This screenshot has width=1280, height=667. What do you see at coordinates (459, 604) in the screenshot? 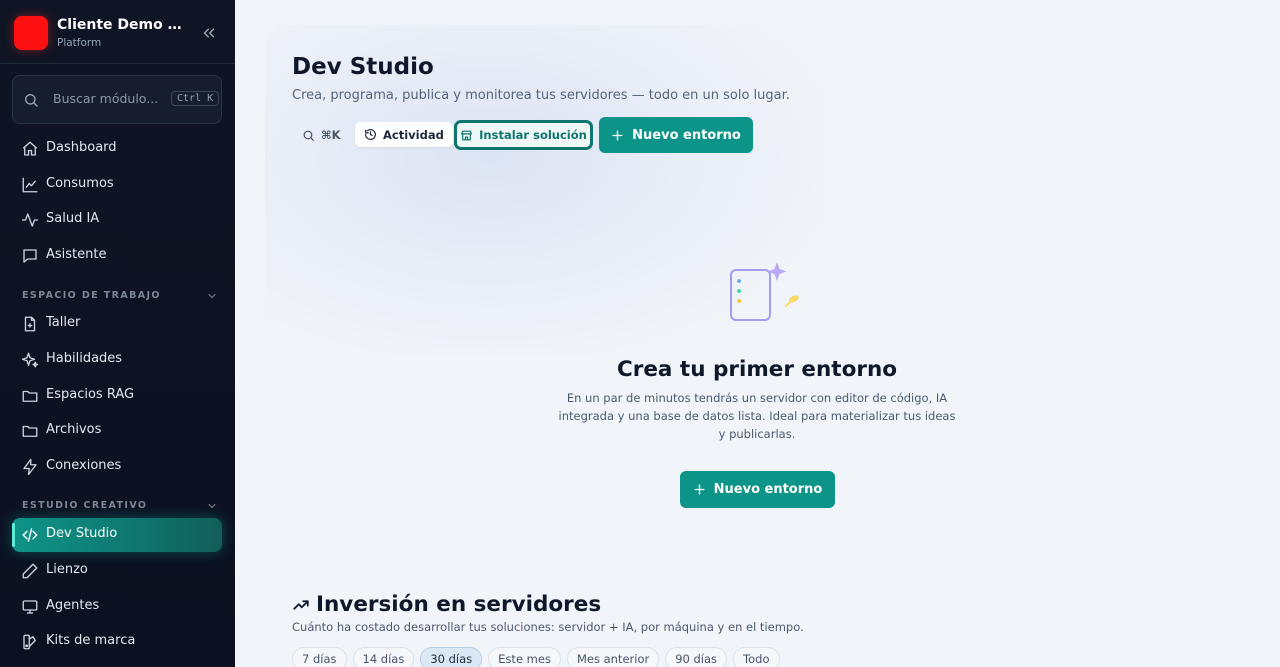
I see `investment-title: Inversión en servidores` at bounding box center [459, 604].